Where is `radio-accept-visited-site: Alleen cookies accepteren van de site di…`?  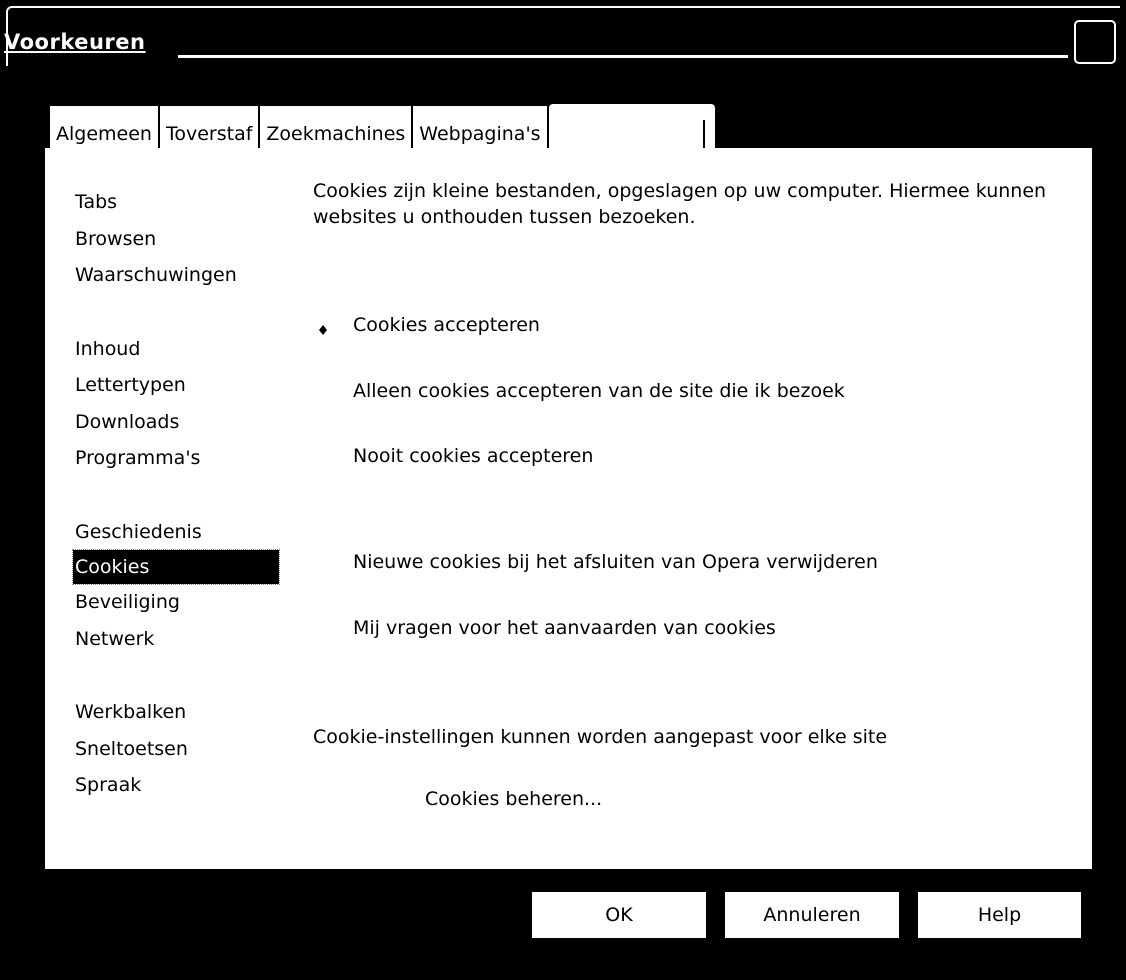 radio-accept-visited-site: Alleen cookies accepteren van de site di… is located at coordinates (599, 391).